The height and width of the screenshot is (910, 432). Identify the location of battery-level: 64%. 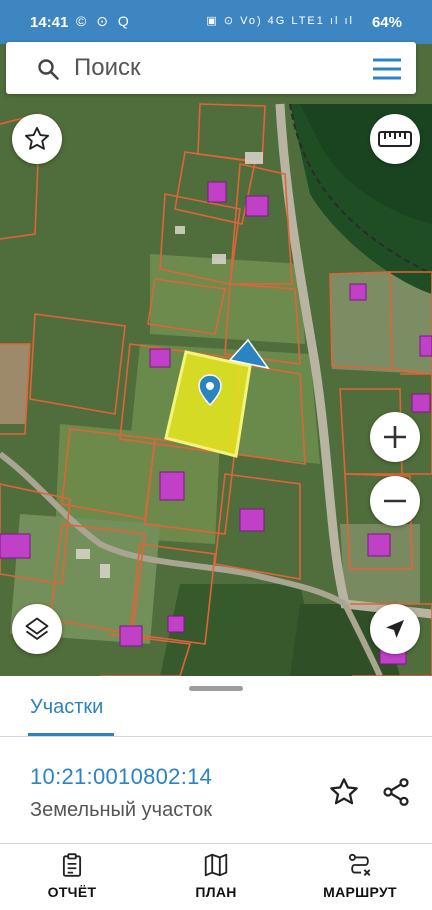
(386, 22).